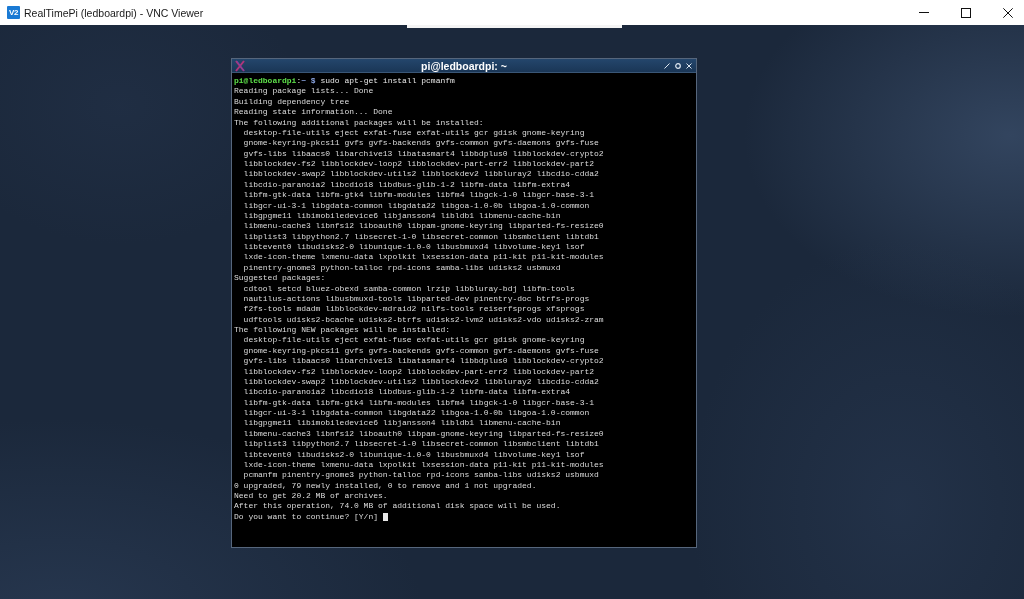 The width and height of the screenshot is (1024, 599). What do you see at coordinates (416, 299) in the screenshot?
I see `package-list-line: nautilus-actions libusbmuxd-tools libparted-dev pinentry-doc btrfs-progs` at bounding box center [416, 299].